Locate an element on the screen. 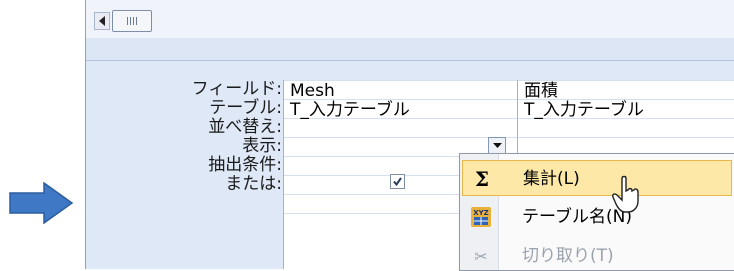 This screenshot has height=271, width=734. menu-item-table-names: XYZ テーブル名(N) is located at coordinates (597, 217).